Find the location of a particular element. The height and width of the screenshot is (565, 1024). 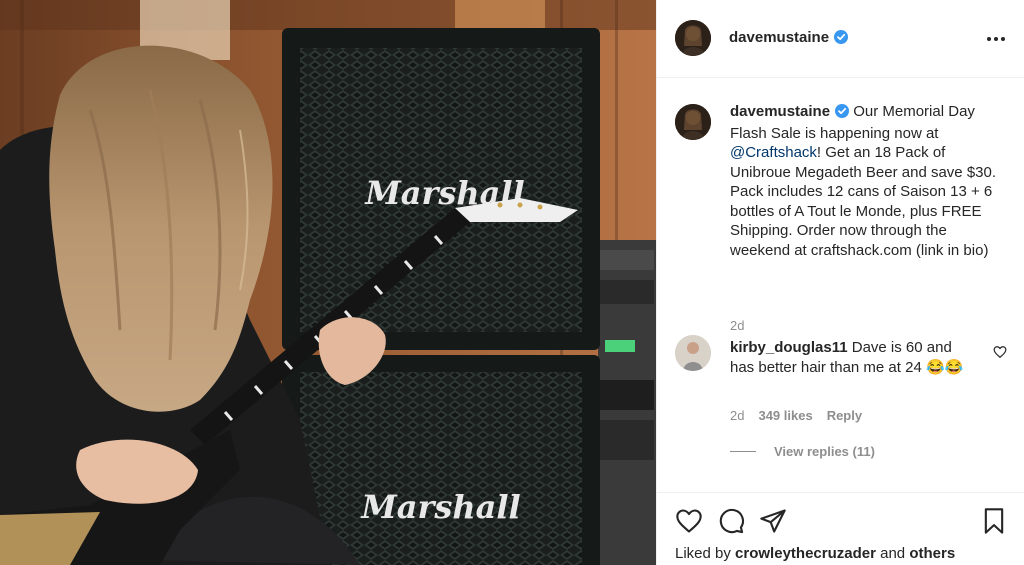

commenter-username: kirby_douglas11 is located at coordinates (789, 347).